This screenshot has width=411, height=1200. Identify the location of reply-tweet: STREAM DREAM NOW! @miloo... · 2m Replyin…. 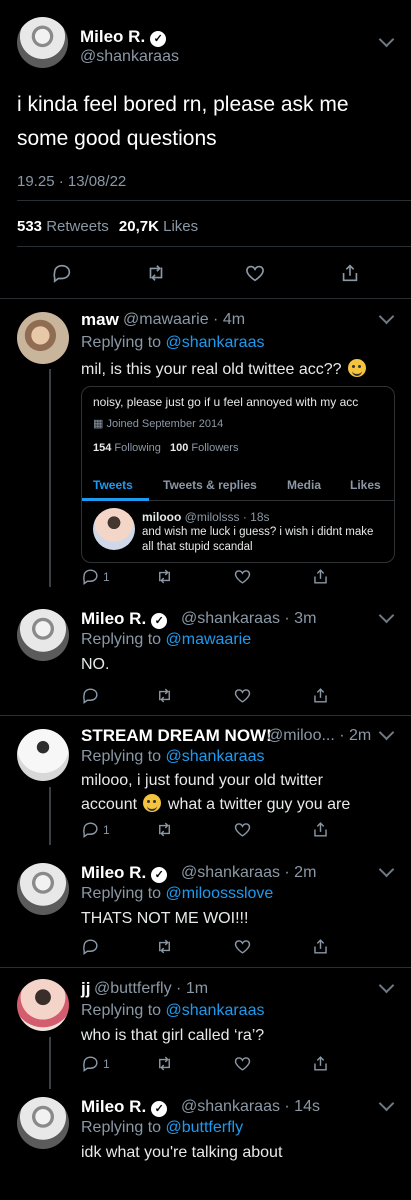
(205, 783).